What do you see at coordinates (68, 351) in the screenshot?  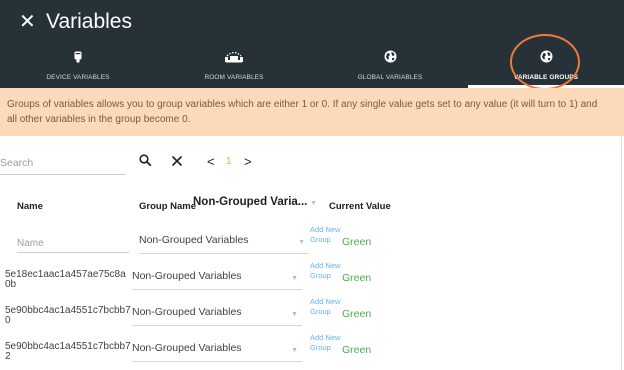 I see `variable-name: 5e90bbc4ac1a4551c7bcbb72` at bounding box center [68, 351].